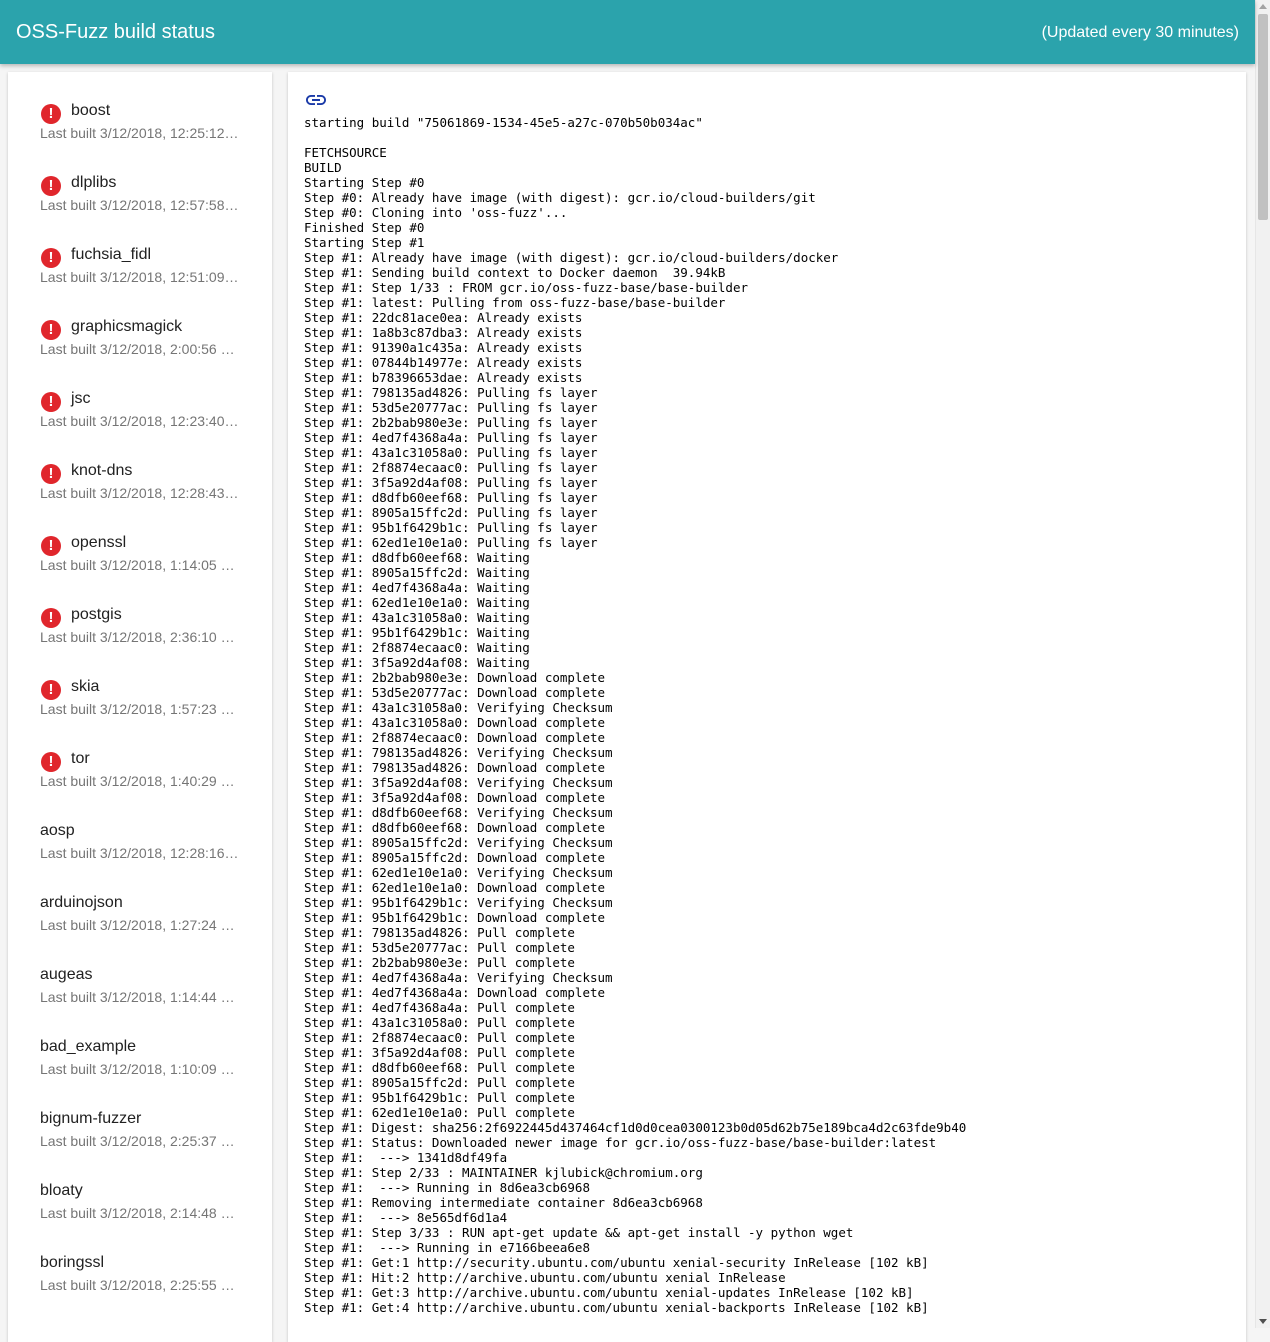  I want to click on last-built-text: Last built 3/12/2018, 1:10:09 PM, so click(140, 1069).